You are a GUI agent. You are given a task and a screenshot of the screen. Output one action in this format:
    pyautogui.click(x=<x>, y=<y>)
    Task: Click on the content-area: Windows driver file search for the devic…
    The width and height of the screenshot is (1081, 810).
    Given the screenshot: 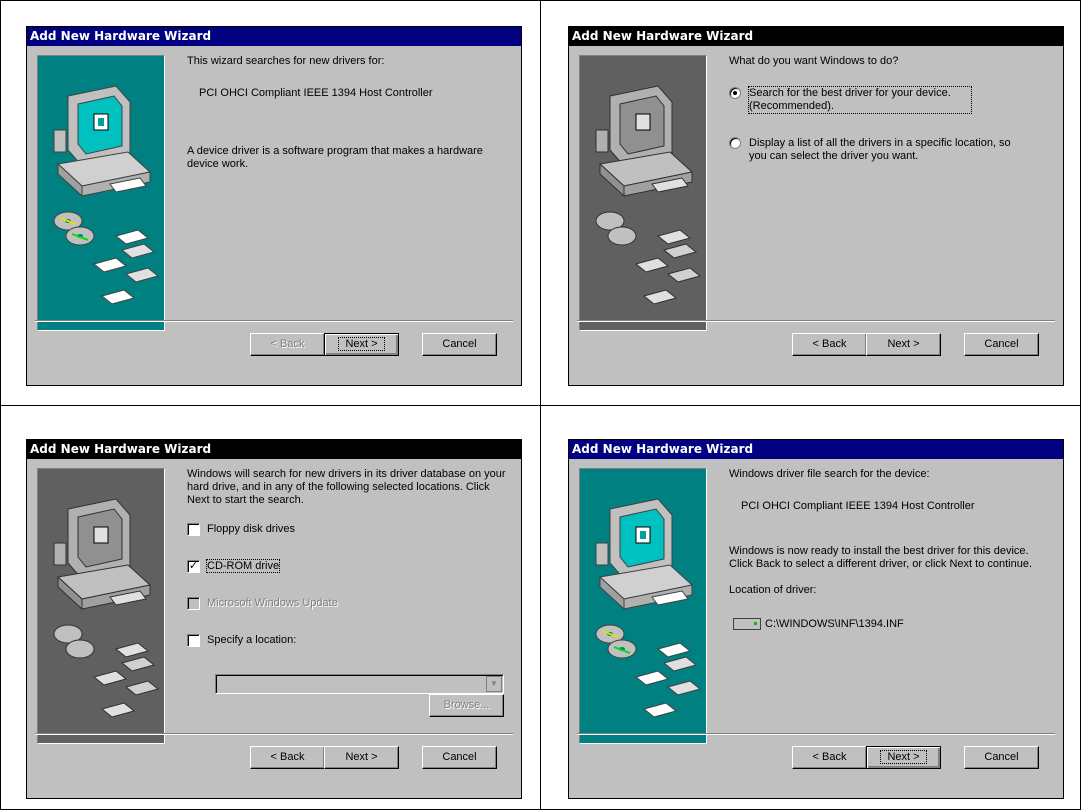 What is the action you would take?
    pyautogui.click(x=890, y=549)
    